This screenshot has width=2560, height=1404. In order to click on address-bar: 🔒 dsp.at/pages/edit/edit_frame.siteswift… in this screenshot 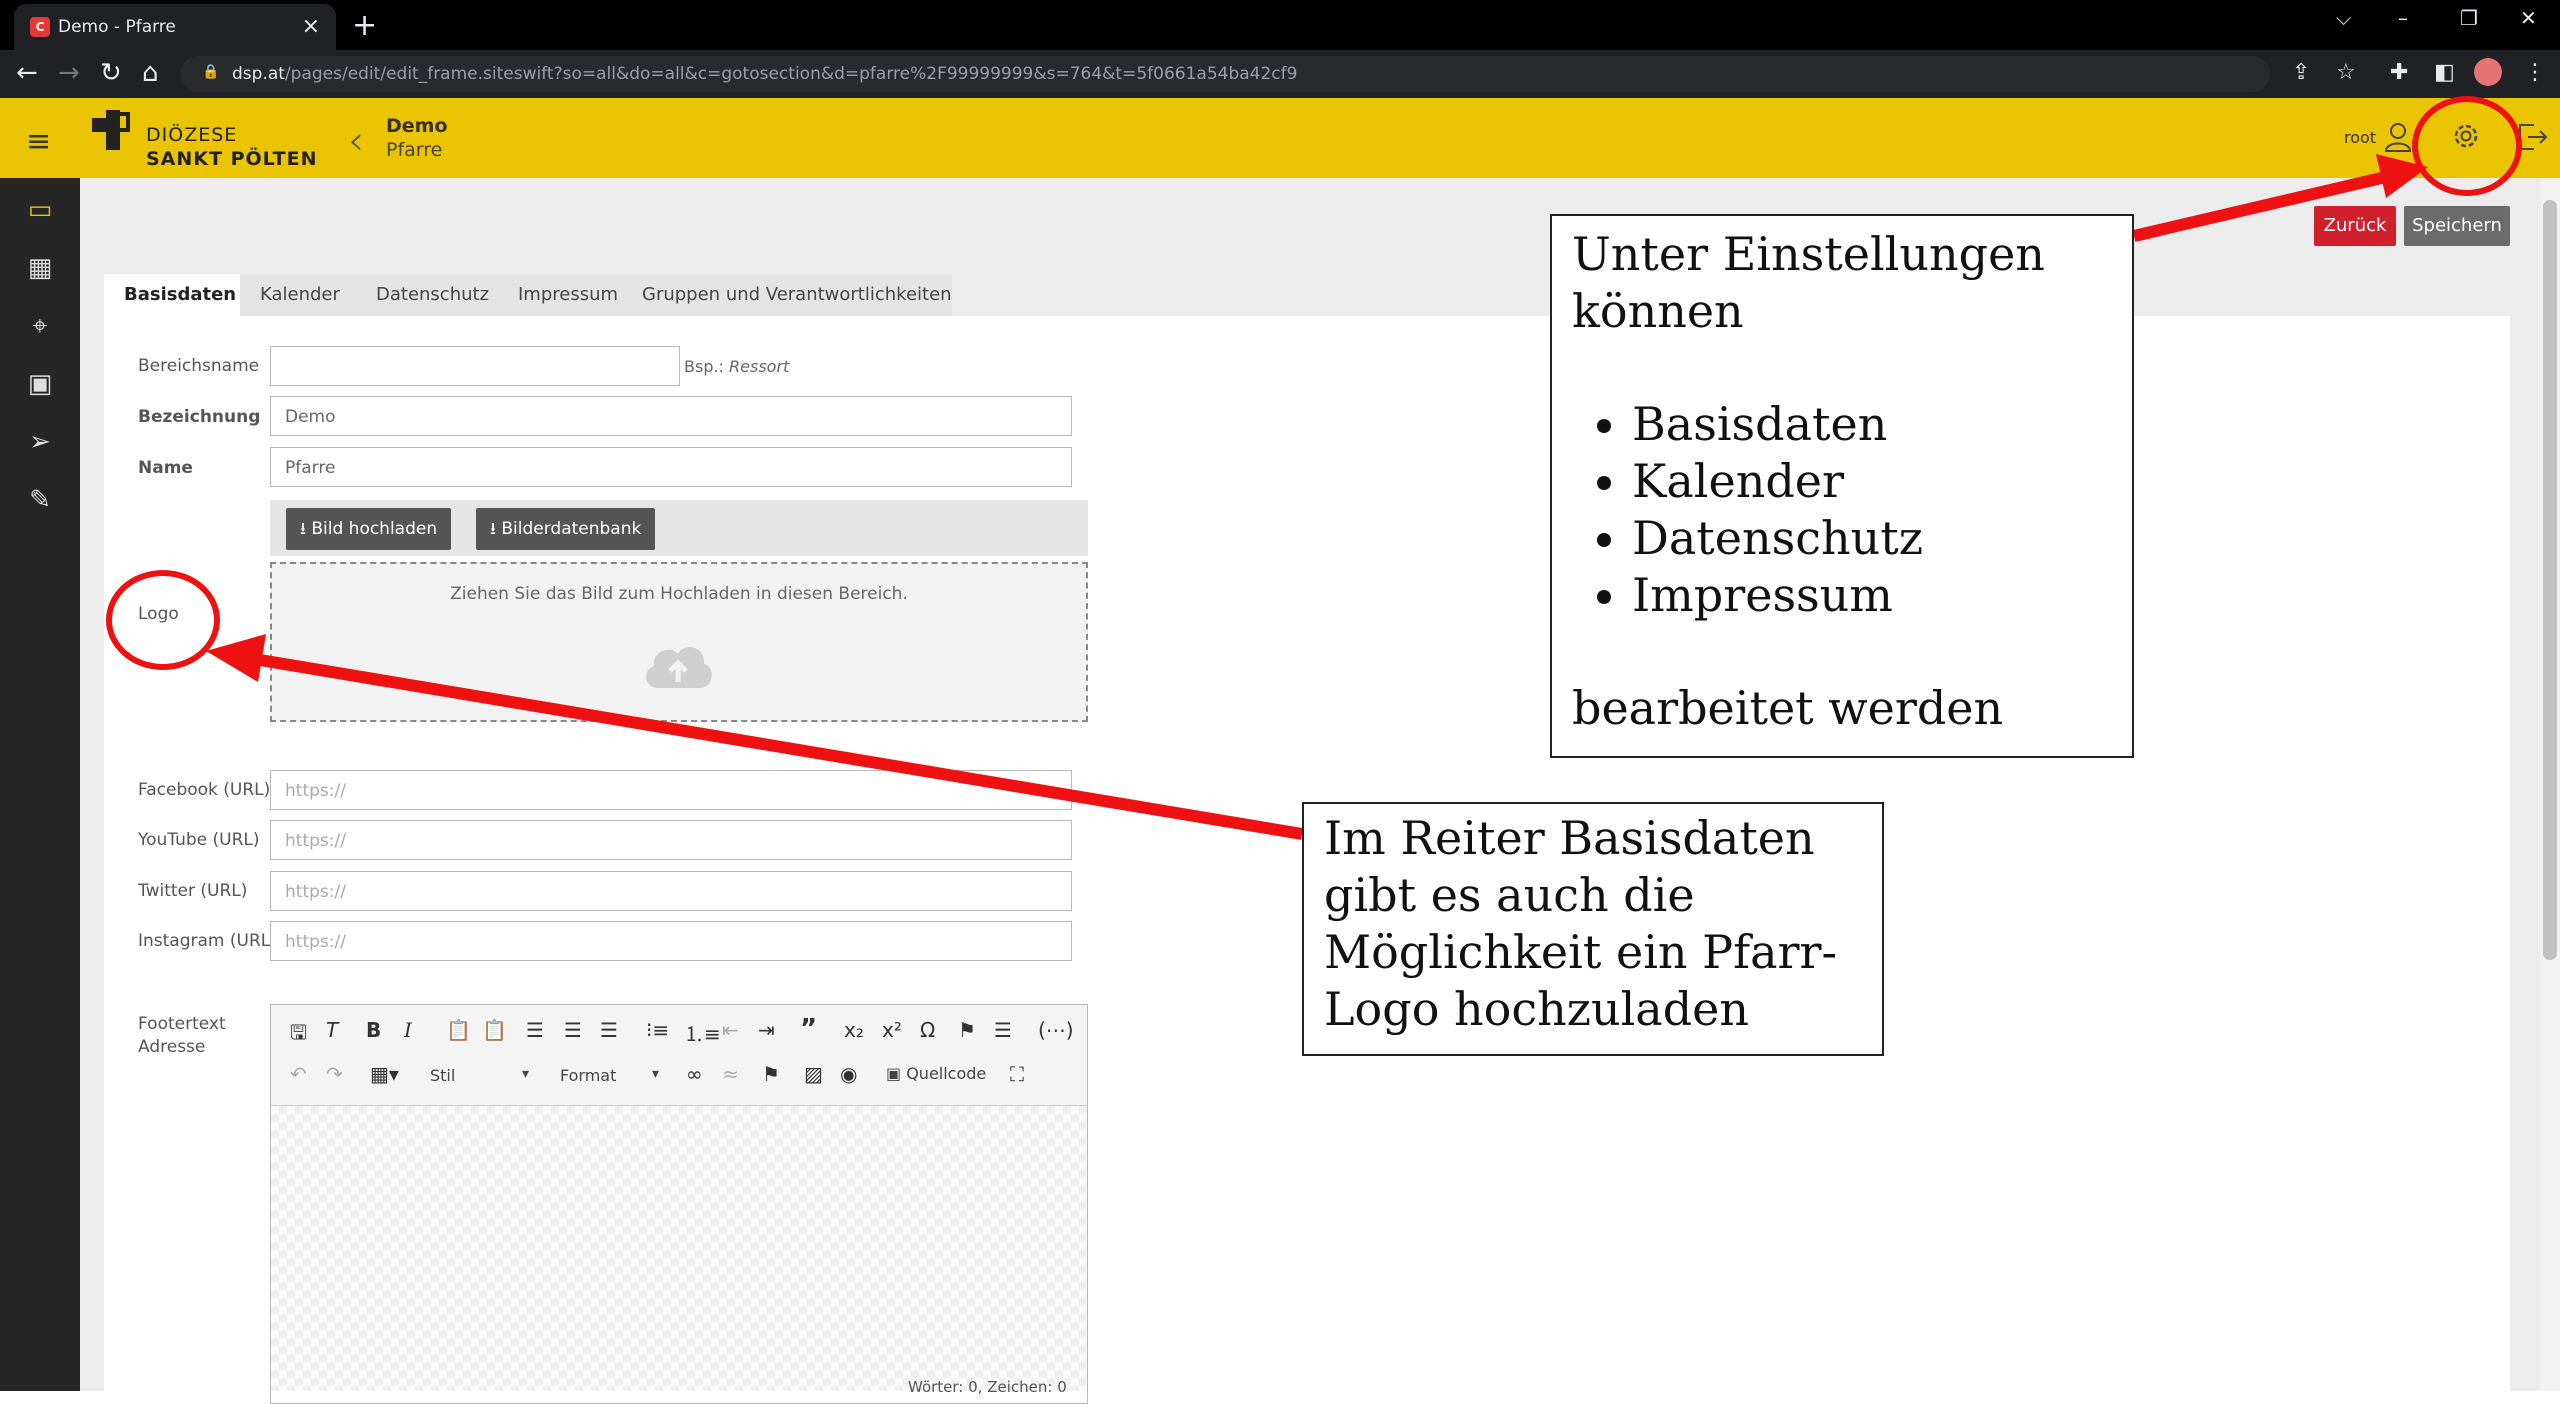, I will do `click(1225, 74)`.